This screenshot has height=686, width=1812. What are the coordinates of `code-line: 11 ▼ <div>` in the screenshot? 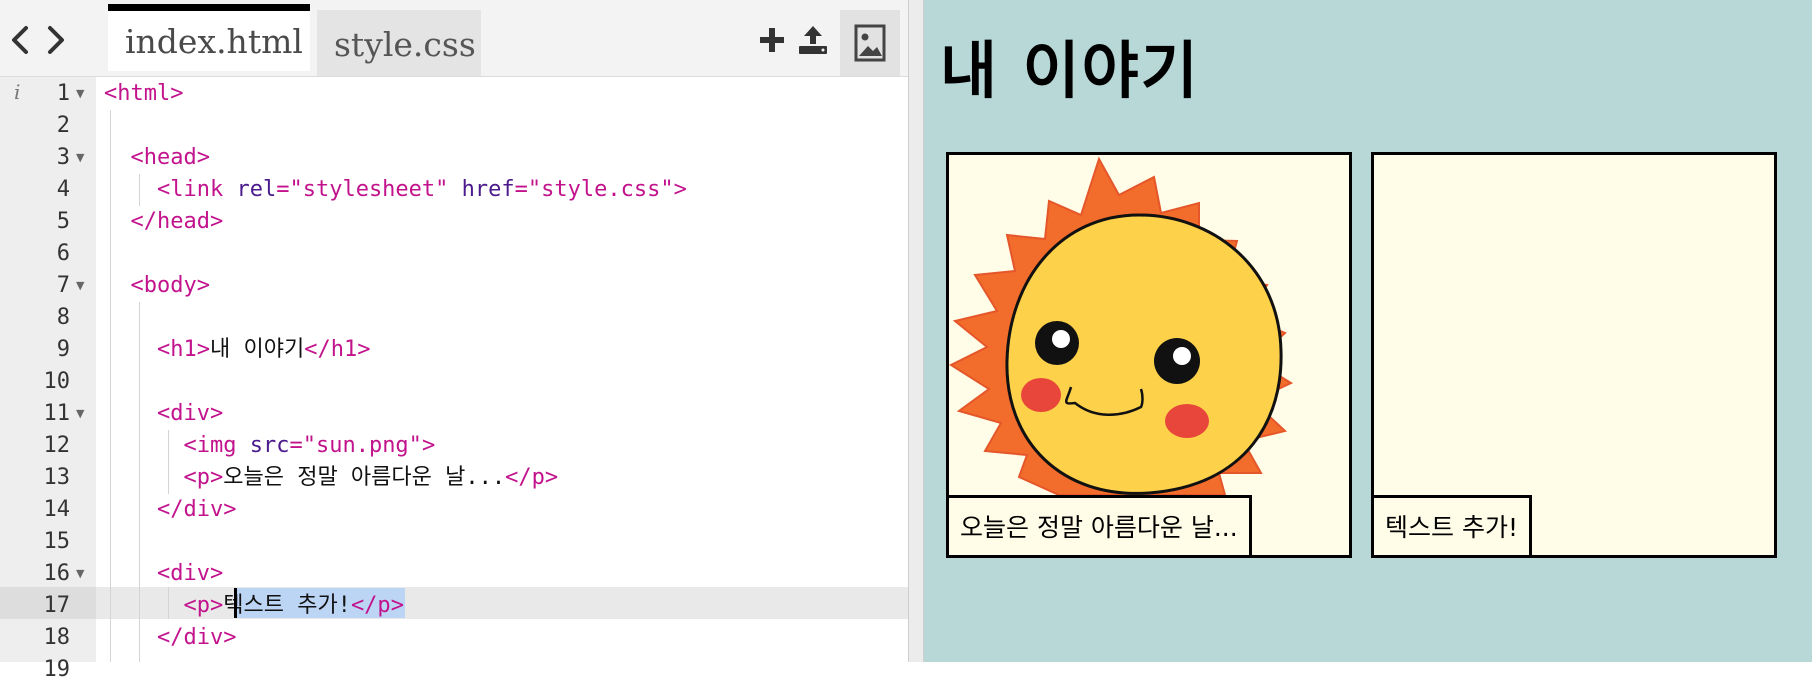 It's located at (454, 414).